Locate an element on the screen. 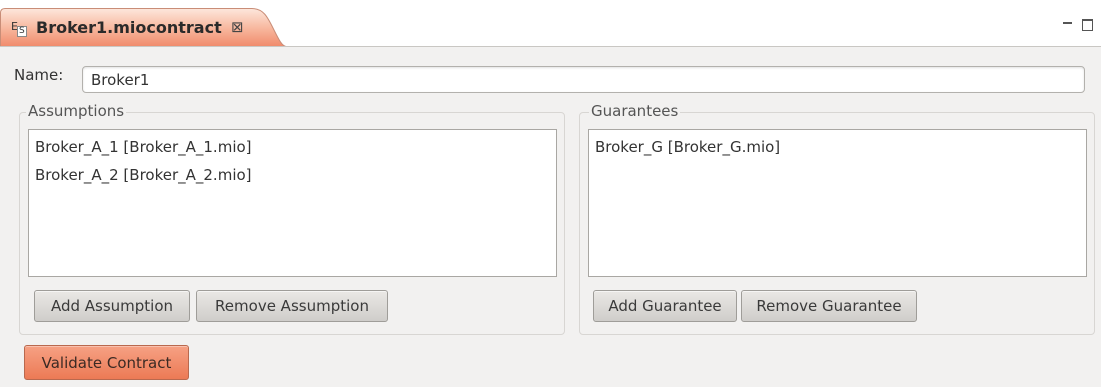 Image resolution: width=1101 pixels, height=387 pixels. list-item: Broker_G [Broker_G.mio] is located at coordinates (837, 147).